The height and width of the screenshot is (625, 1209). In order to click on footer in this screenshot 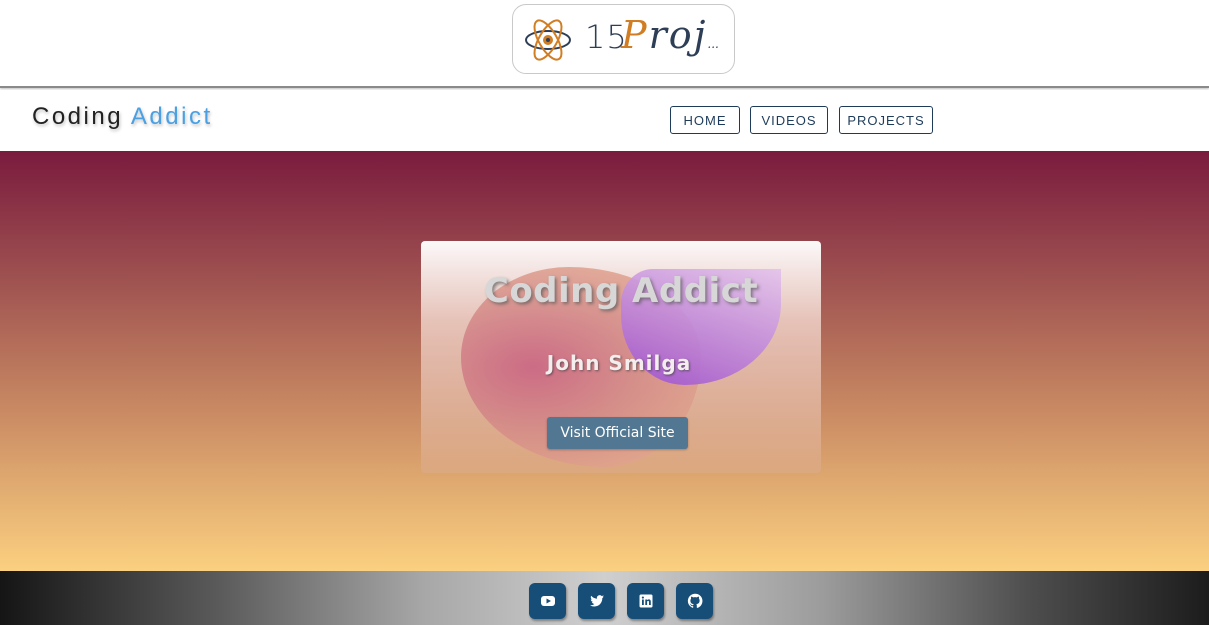, I will do `click(604, 598)`.